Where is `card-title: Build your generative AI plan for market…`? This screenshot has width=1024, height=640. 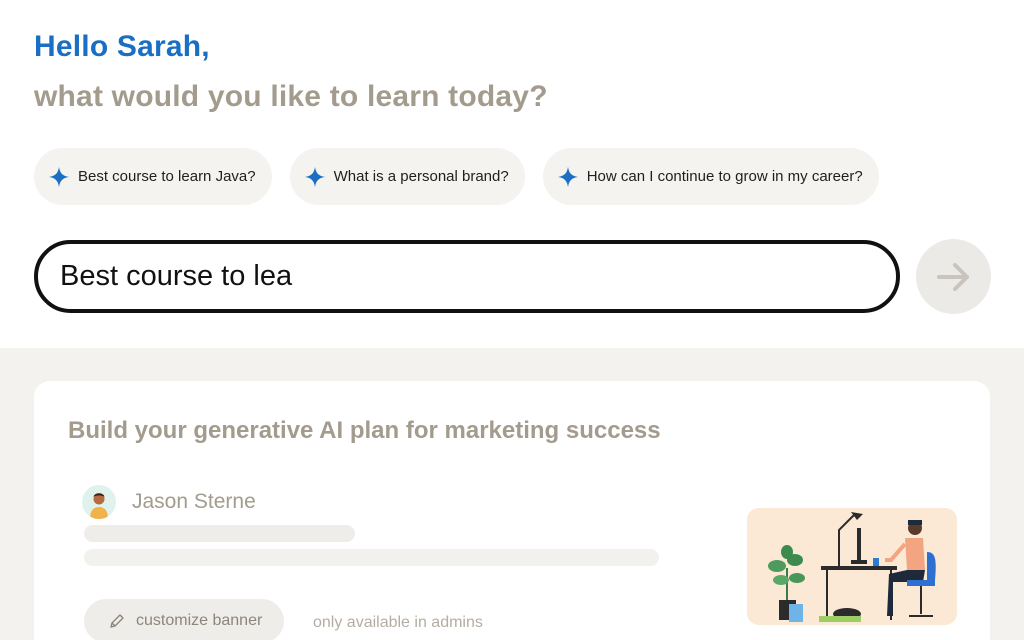 card-title: Build your generative AI plan for market… is located at coordinates (364, 430).